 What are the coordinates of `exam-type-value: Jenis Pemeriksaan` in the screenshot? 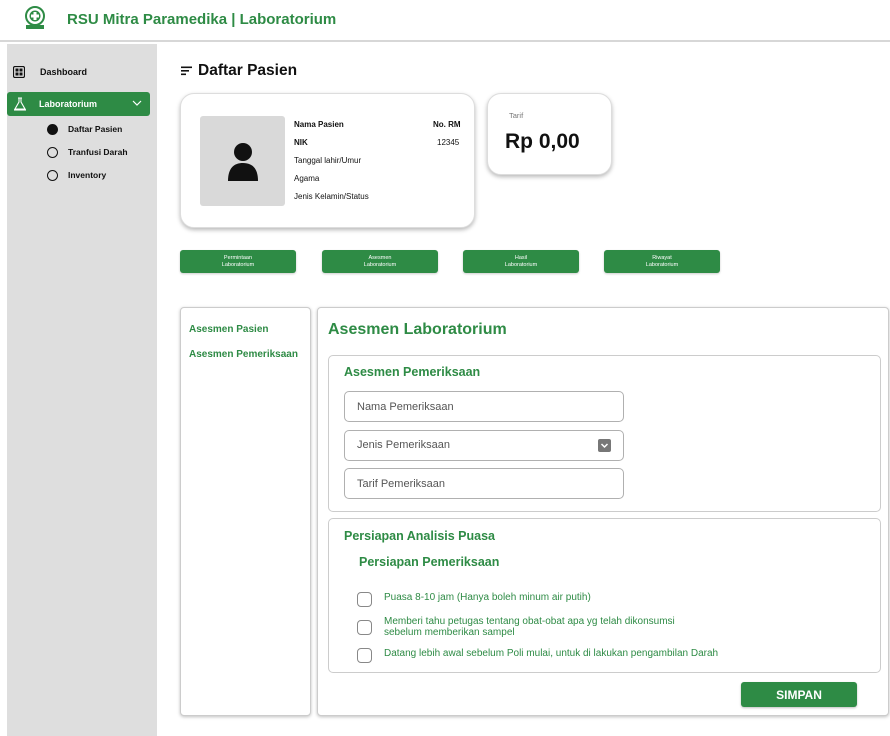 It's located at (403, 445).